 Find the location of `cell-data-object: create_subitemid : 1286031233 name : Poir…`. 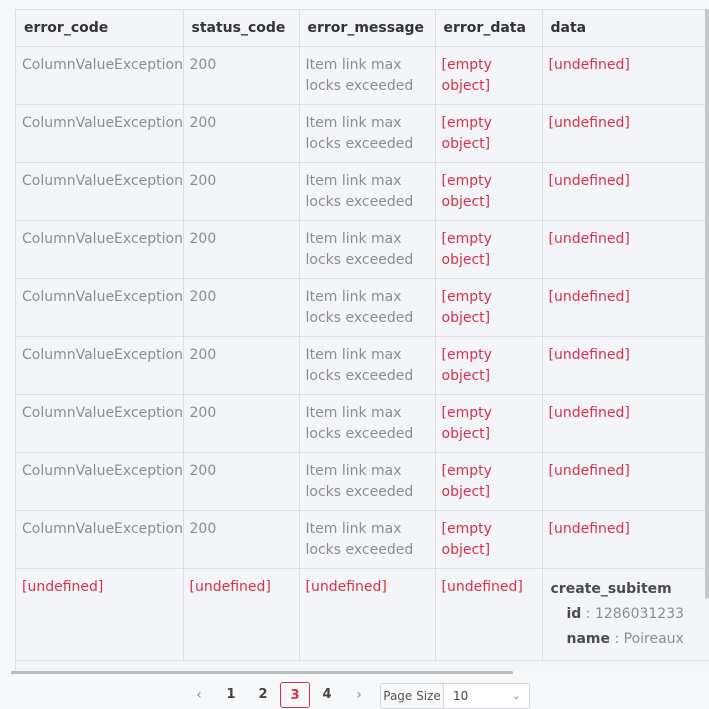

cell-data-object: create_subitemid : 1286031233 name : Poir… is located at coordinates (625, 614).